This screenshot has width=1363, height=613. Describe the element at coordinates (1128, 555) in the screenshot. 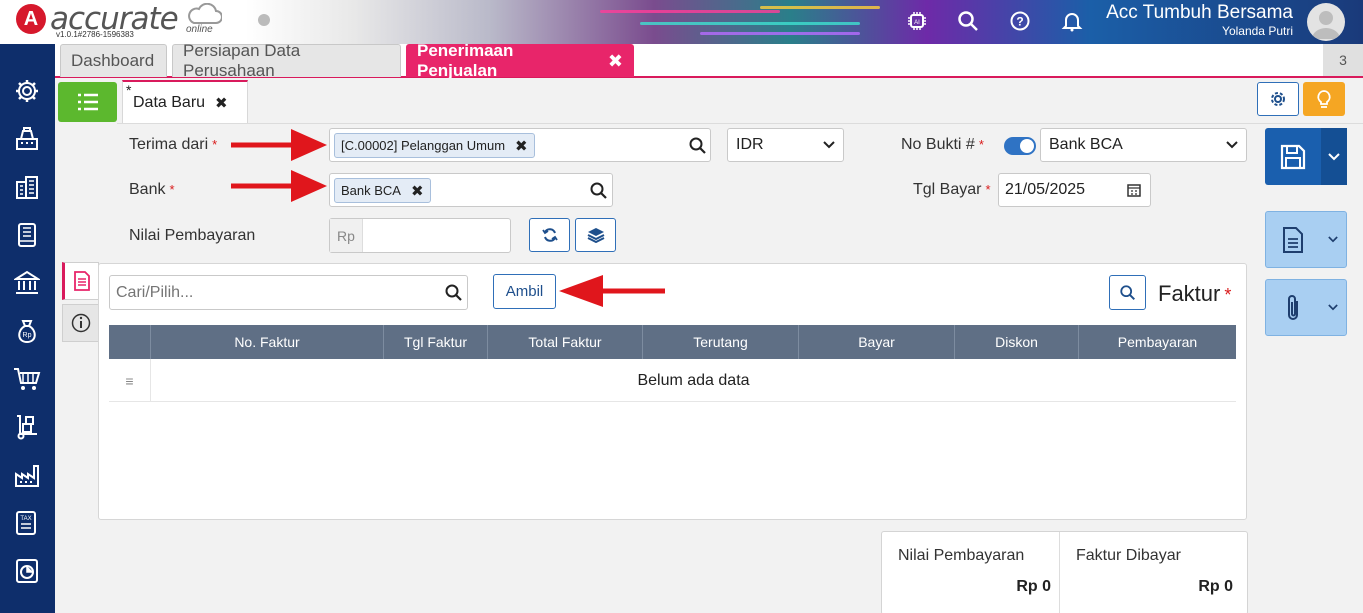

I see `summary-label: Faktur Dibayar` at that location.